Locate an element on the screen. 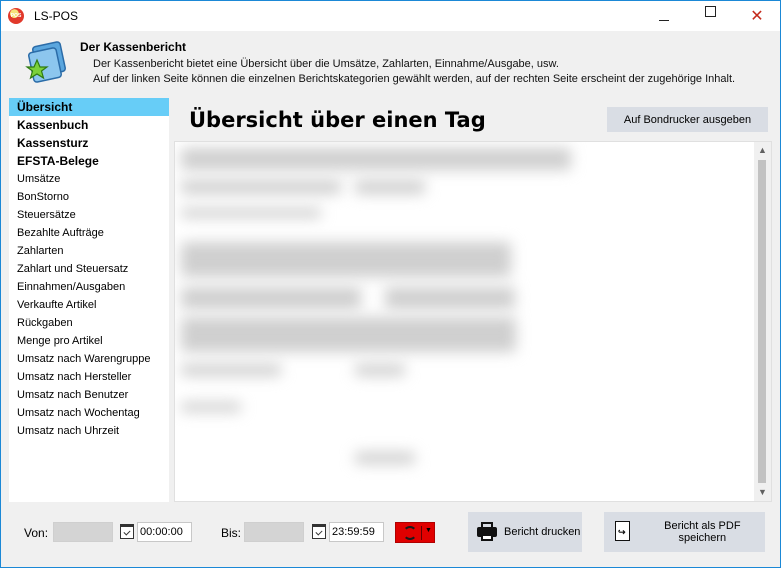 This screenshot has height=568, width=781. sidebar-item: Menge pro Artikel is located at coordinates (89, 341).